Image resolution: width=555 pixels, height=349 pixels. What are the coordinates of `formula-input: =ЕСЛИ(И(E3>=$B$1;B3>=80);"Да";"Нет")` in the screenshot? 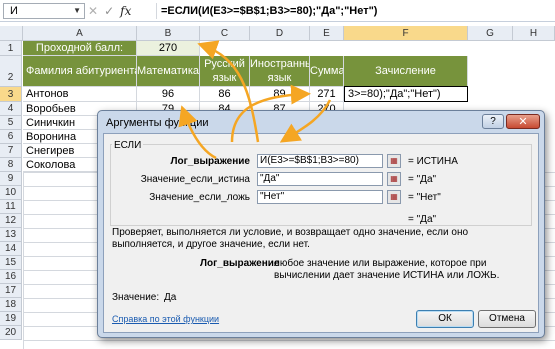 It's located at (354, 11).